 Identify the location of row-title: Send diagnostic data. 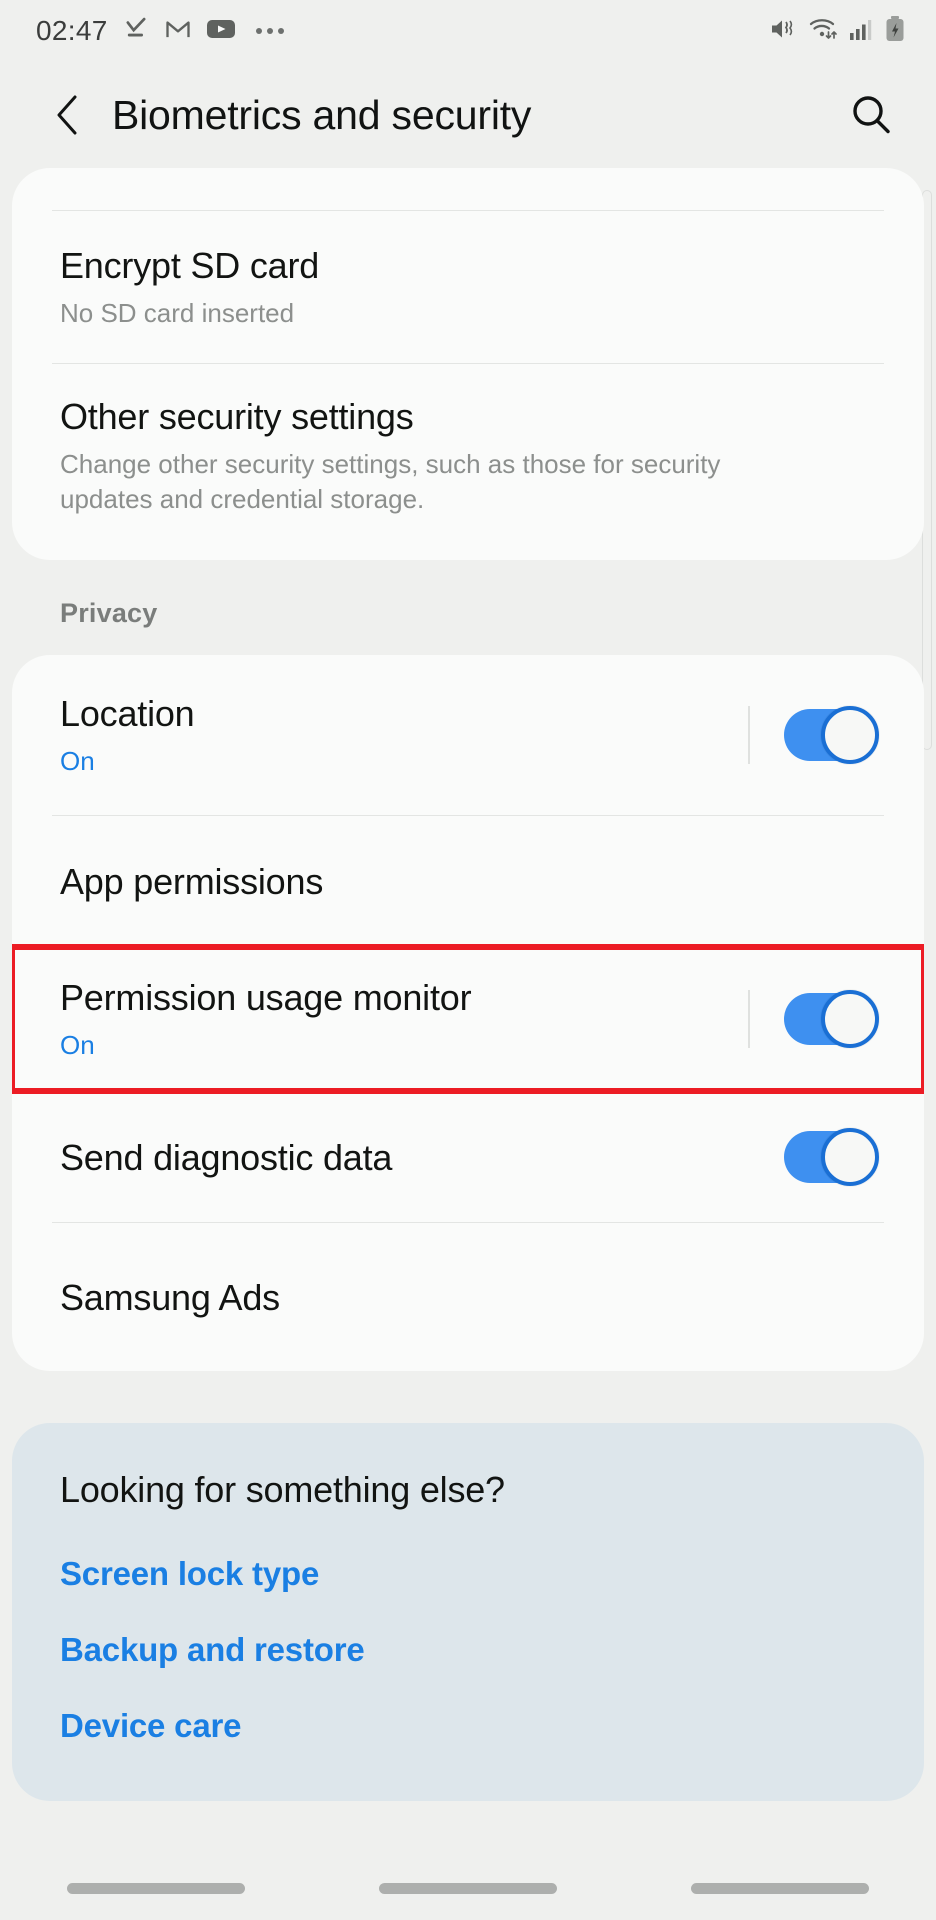
(226, 1157).